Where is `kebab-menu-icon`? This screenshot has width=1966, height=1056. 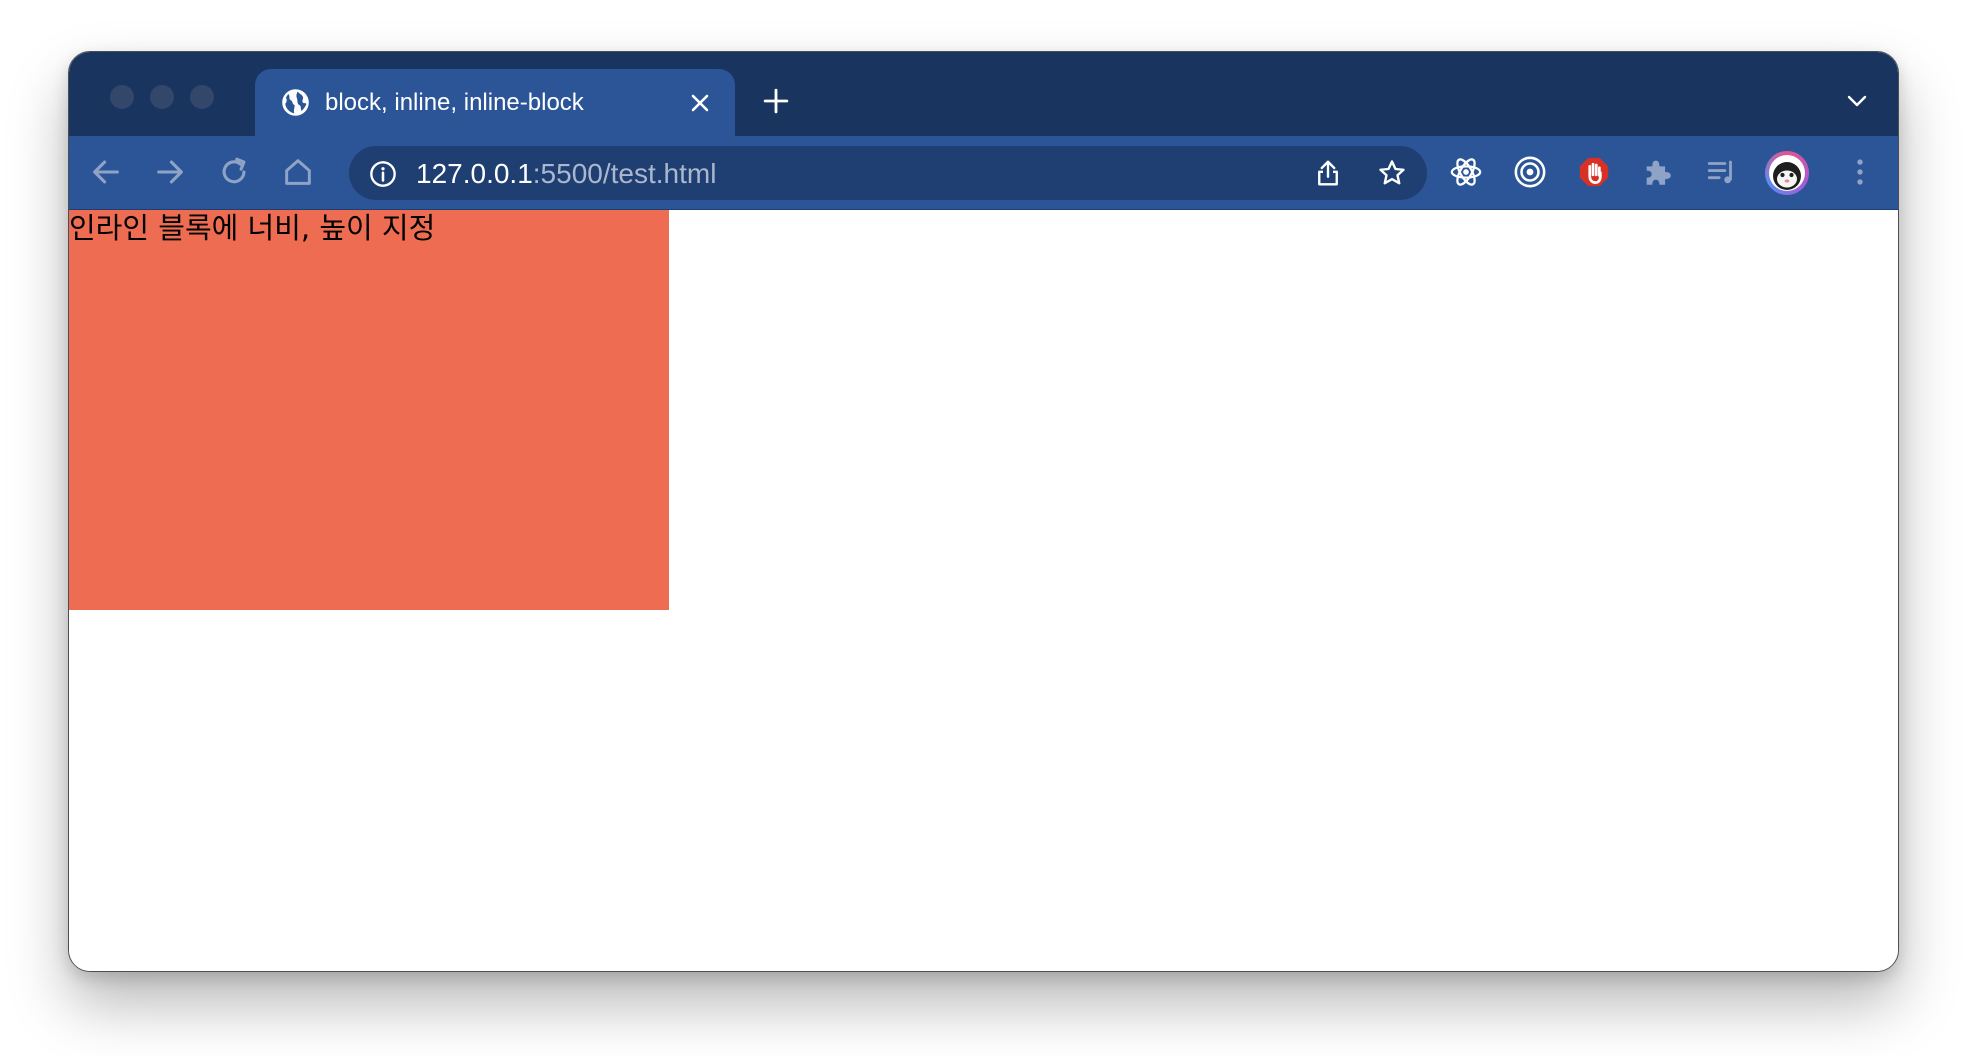 kebab-menu-icon is located at coordinates (1860, 172).